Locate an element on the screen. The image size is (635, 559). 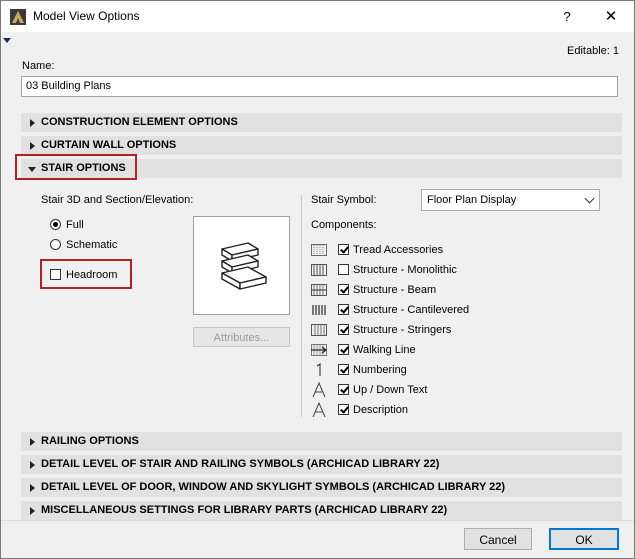
component-label: Structure - Monolithic is located at coordinates (405, 270).